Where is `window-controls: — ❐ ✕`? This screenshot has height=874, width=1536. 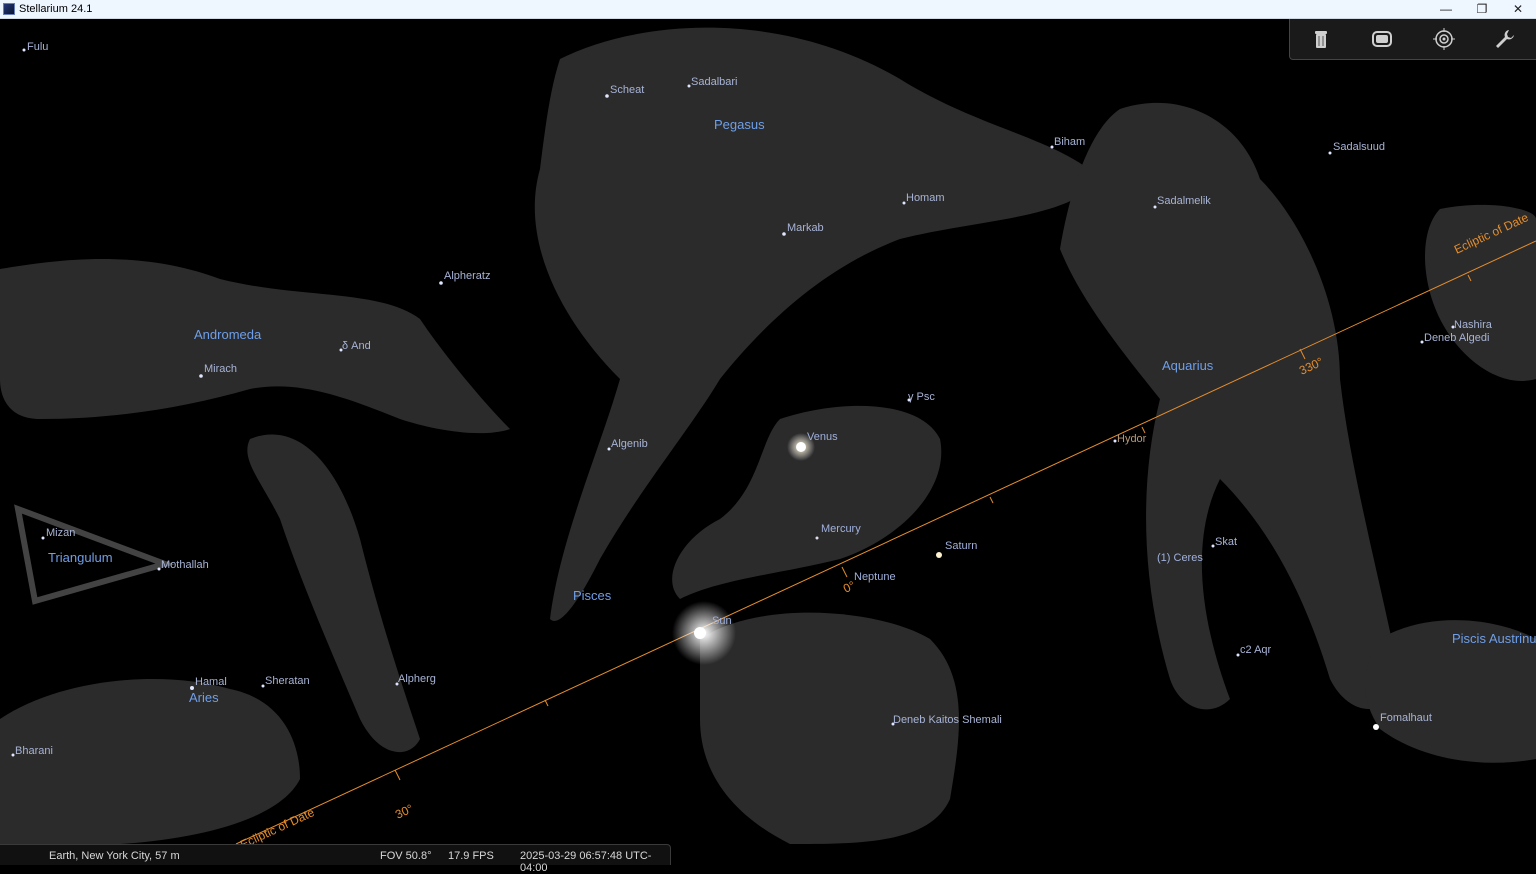 window-controls: — ❐ ✕ is located at coordinates (1482, 9).